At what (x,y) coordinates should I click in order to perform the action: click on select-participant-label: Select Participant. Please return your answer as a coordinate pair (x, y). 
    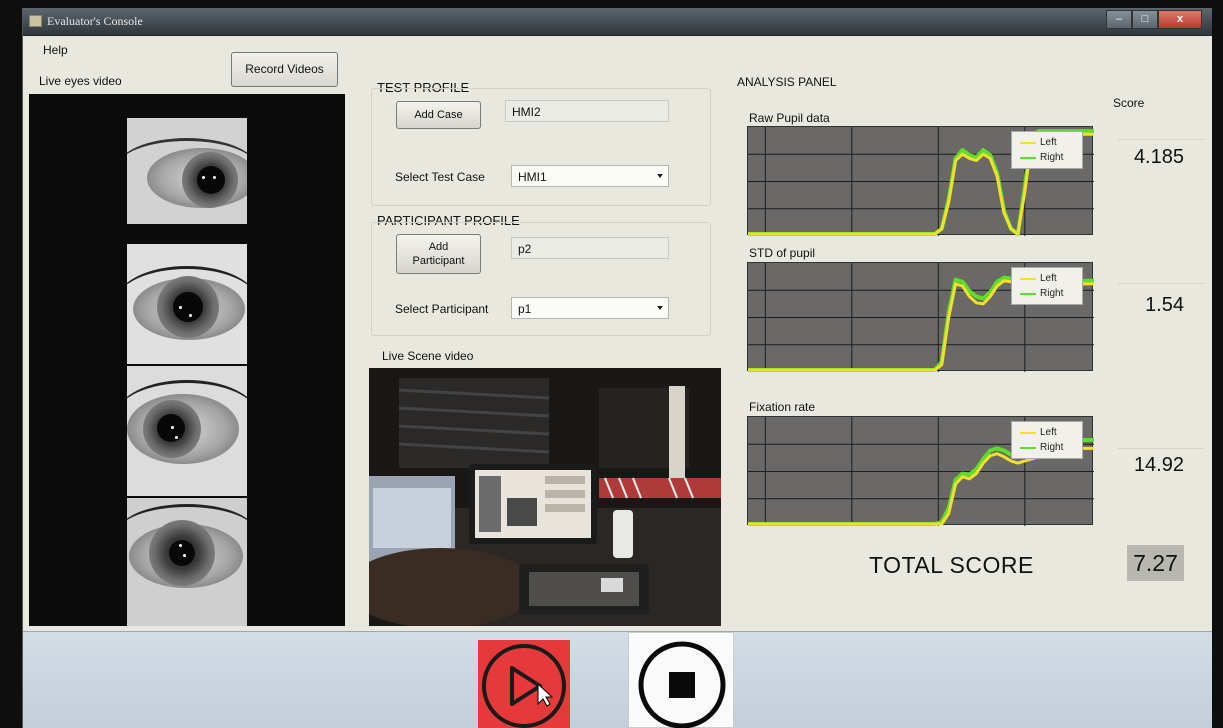
    Looking at the image, I should click on (442, 309).